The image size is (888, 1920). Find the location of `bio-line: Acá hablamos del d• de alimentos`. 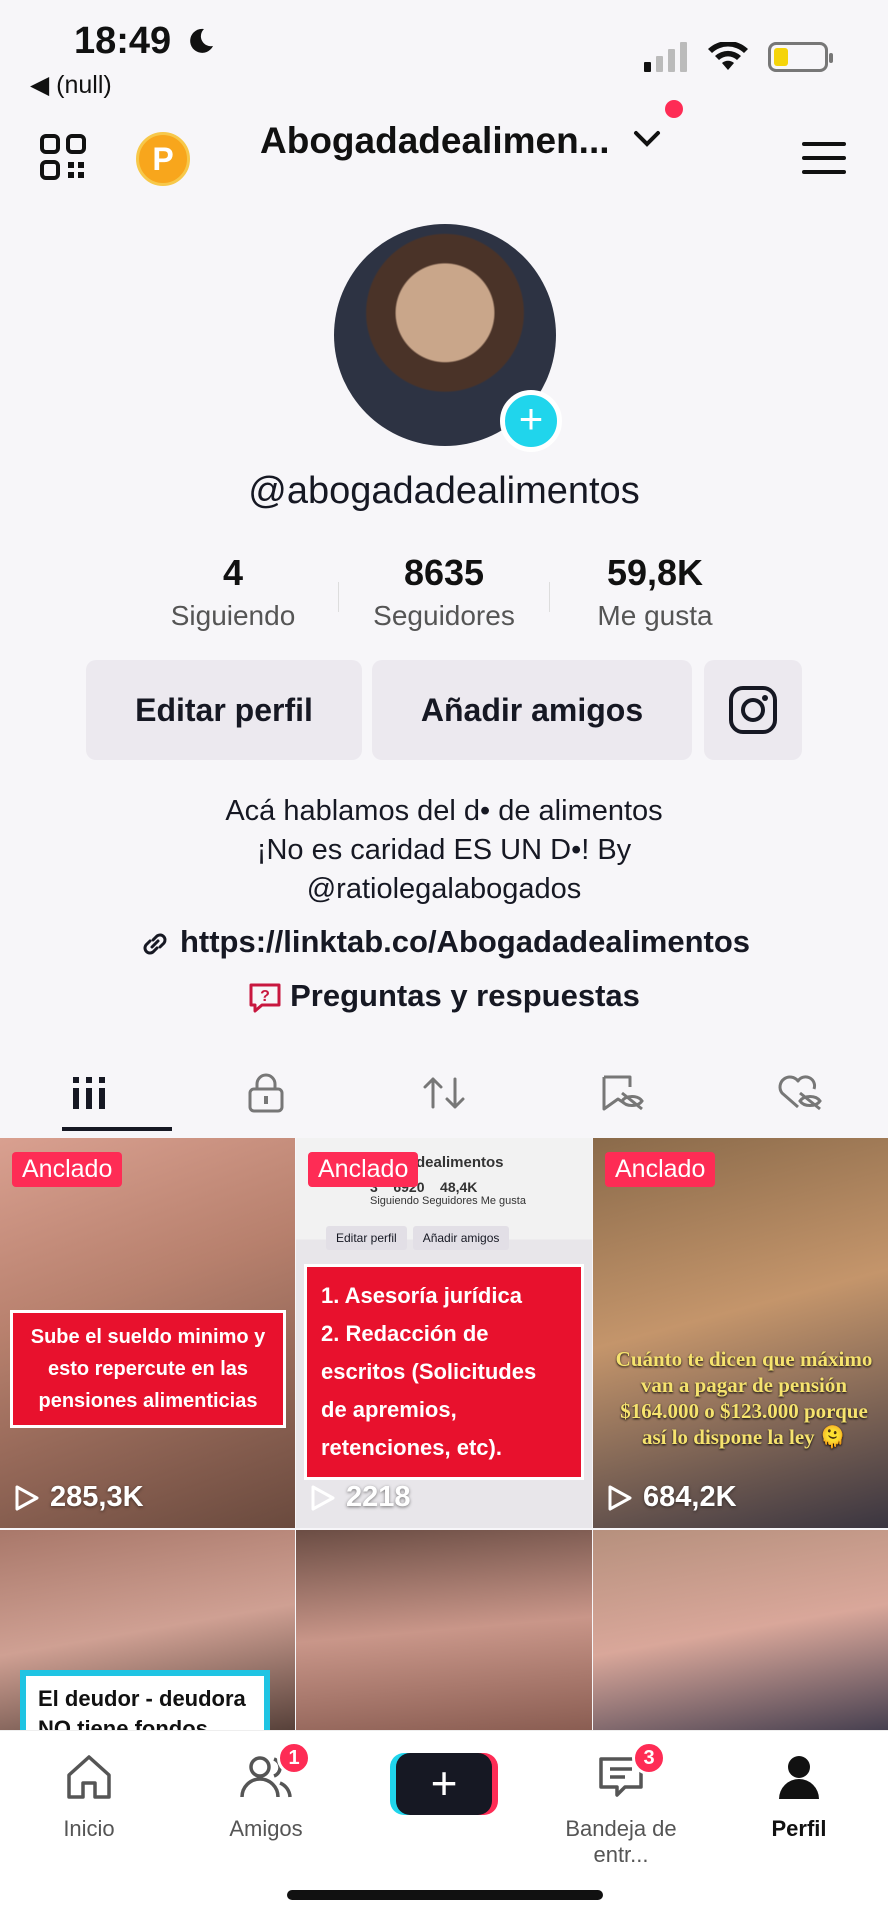

bio-line: Acá hablamos del d• de alimentos is located at coordinates (444, 811).